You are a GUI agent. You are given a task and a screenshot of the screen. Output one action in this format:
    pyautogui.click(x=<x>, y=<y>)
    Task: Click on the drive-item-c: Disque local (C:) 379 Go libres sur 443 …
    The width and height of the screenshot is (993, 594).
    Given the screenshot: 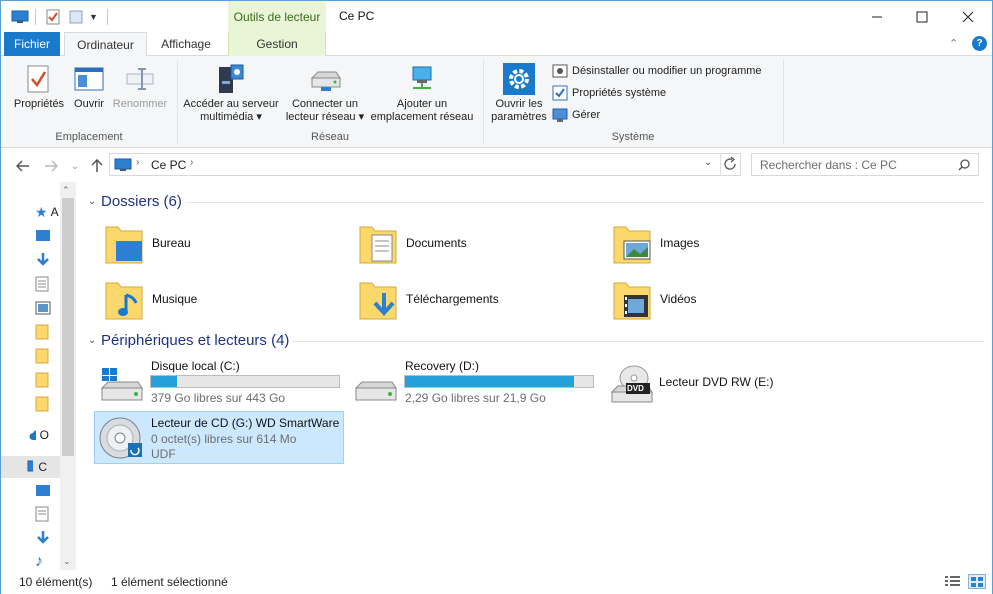 What is the action you would take?
    pyautogui.click(x=219, y=382)
    